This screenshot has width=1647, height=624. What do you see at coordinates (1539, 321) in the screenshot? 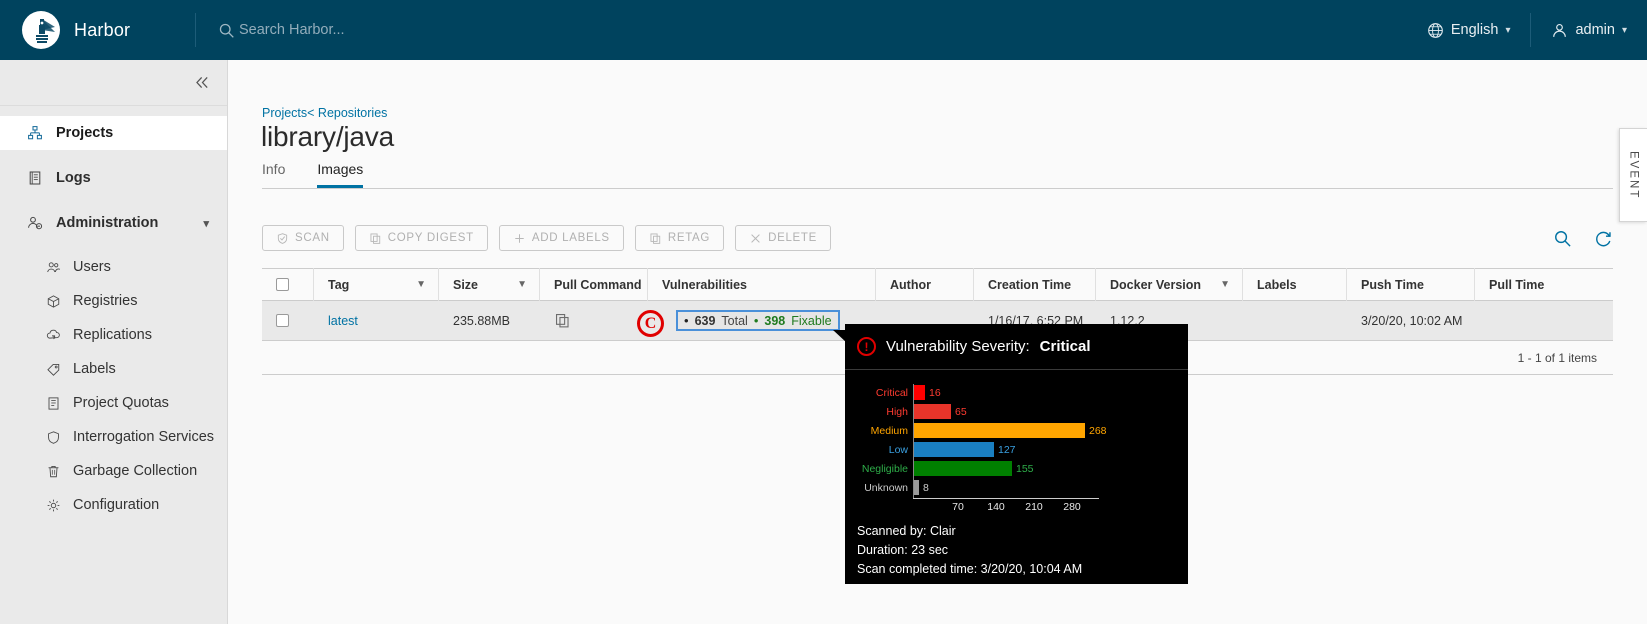
I see `cell-pull-time` at bounding box center [1539, 321].